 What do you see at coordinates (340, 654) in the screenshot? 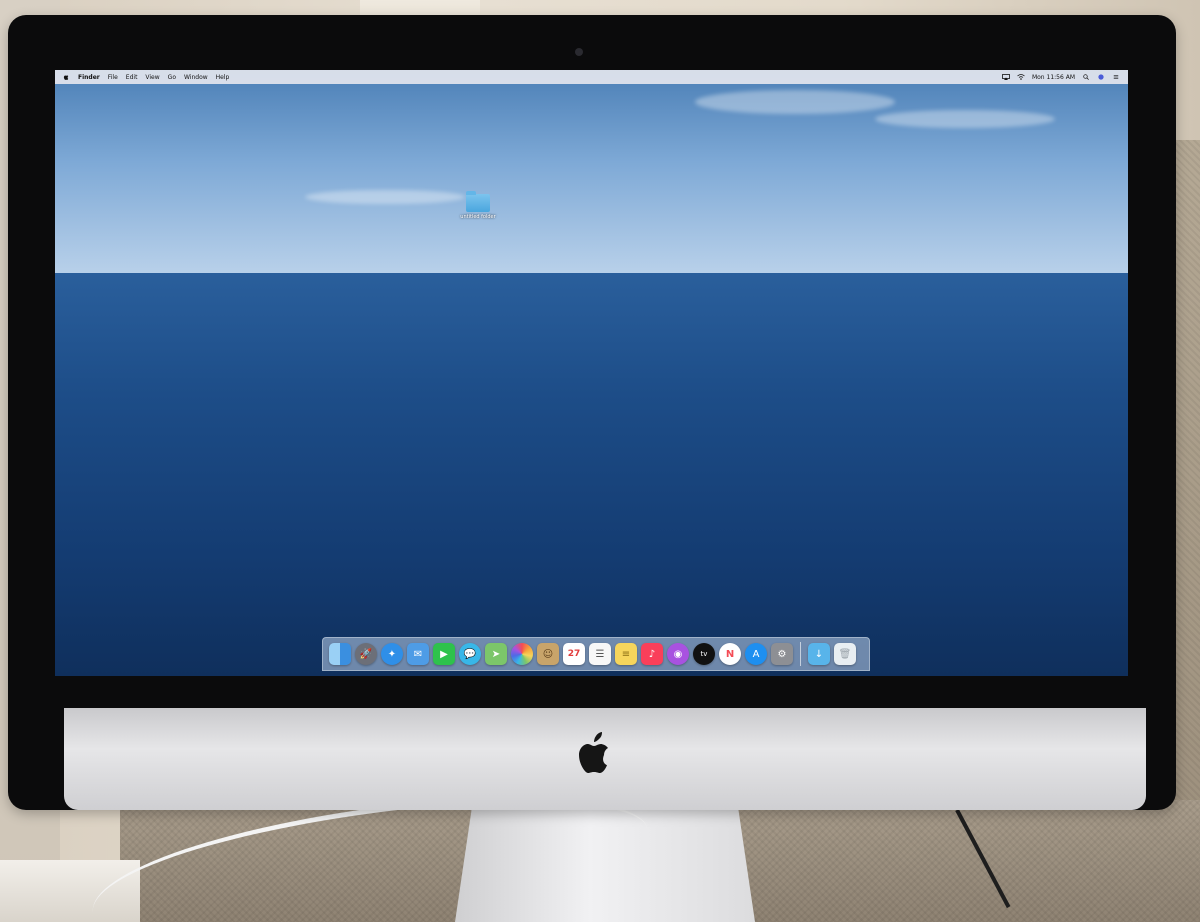
I see `finder-icon` at bounding box center [340, 654].